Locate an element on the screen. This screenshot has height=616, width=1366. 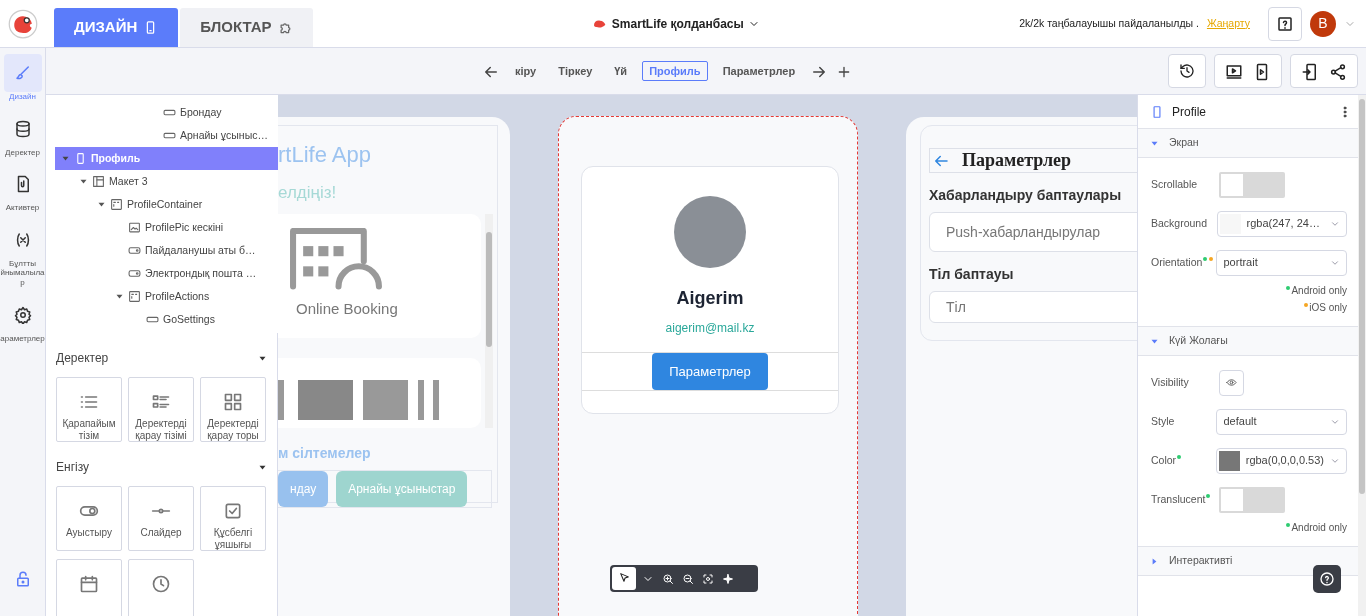
play-screen-icon is located at coordinates (1234, 71).